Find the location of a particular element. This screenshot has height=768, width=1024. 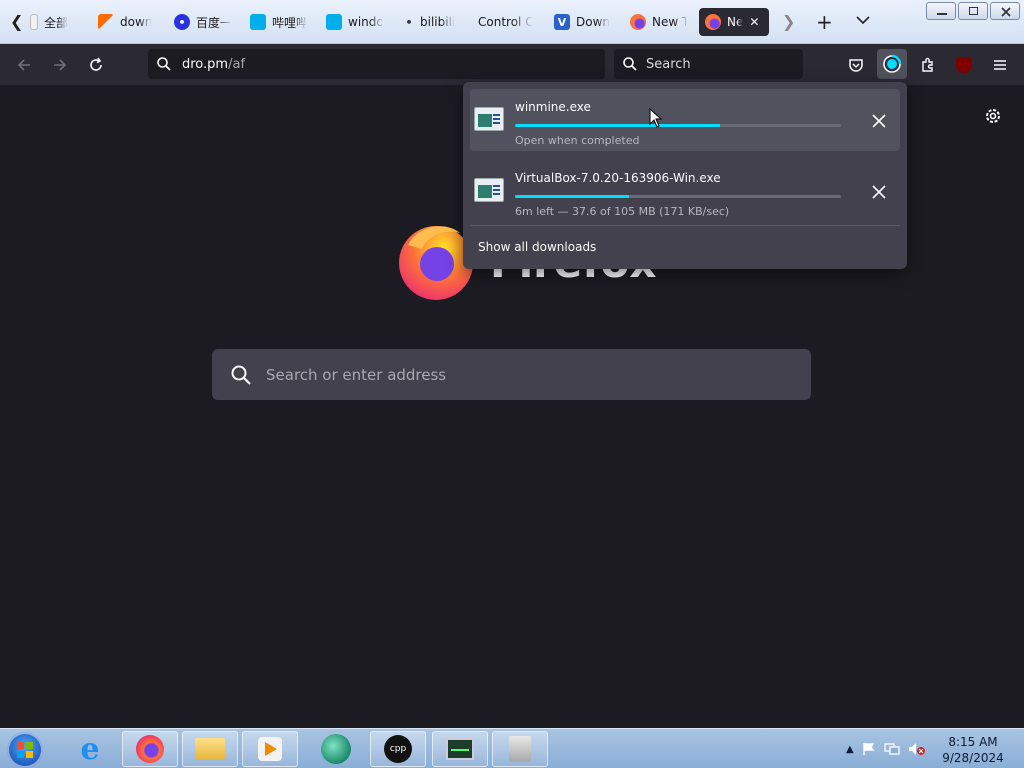

folder-icon is located at coordinates (210, 749).